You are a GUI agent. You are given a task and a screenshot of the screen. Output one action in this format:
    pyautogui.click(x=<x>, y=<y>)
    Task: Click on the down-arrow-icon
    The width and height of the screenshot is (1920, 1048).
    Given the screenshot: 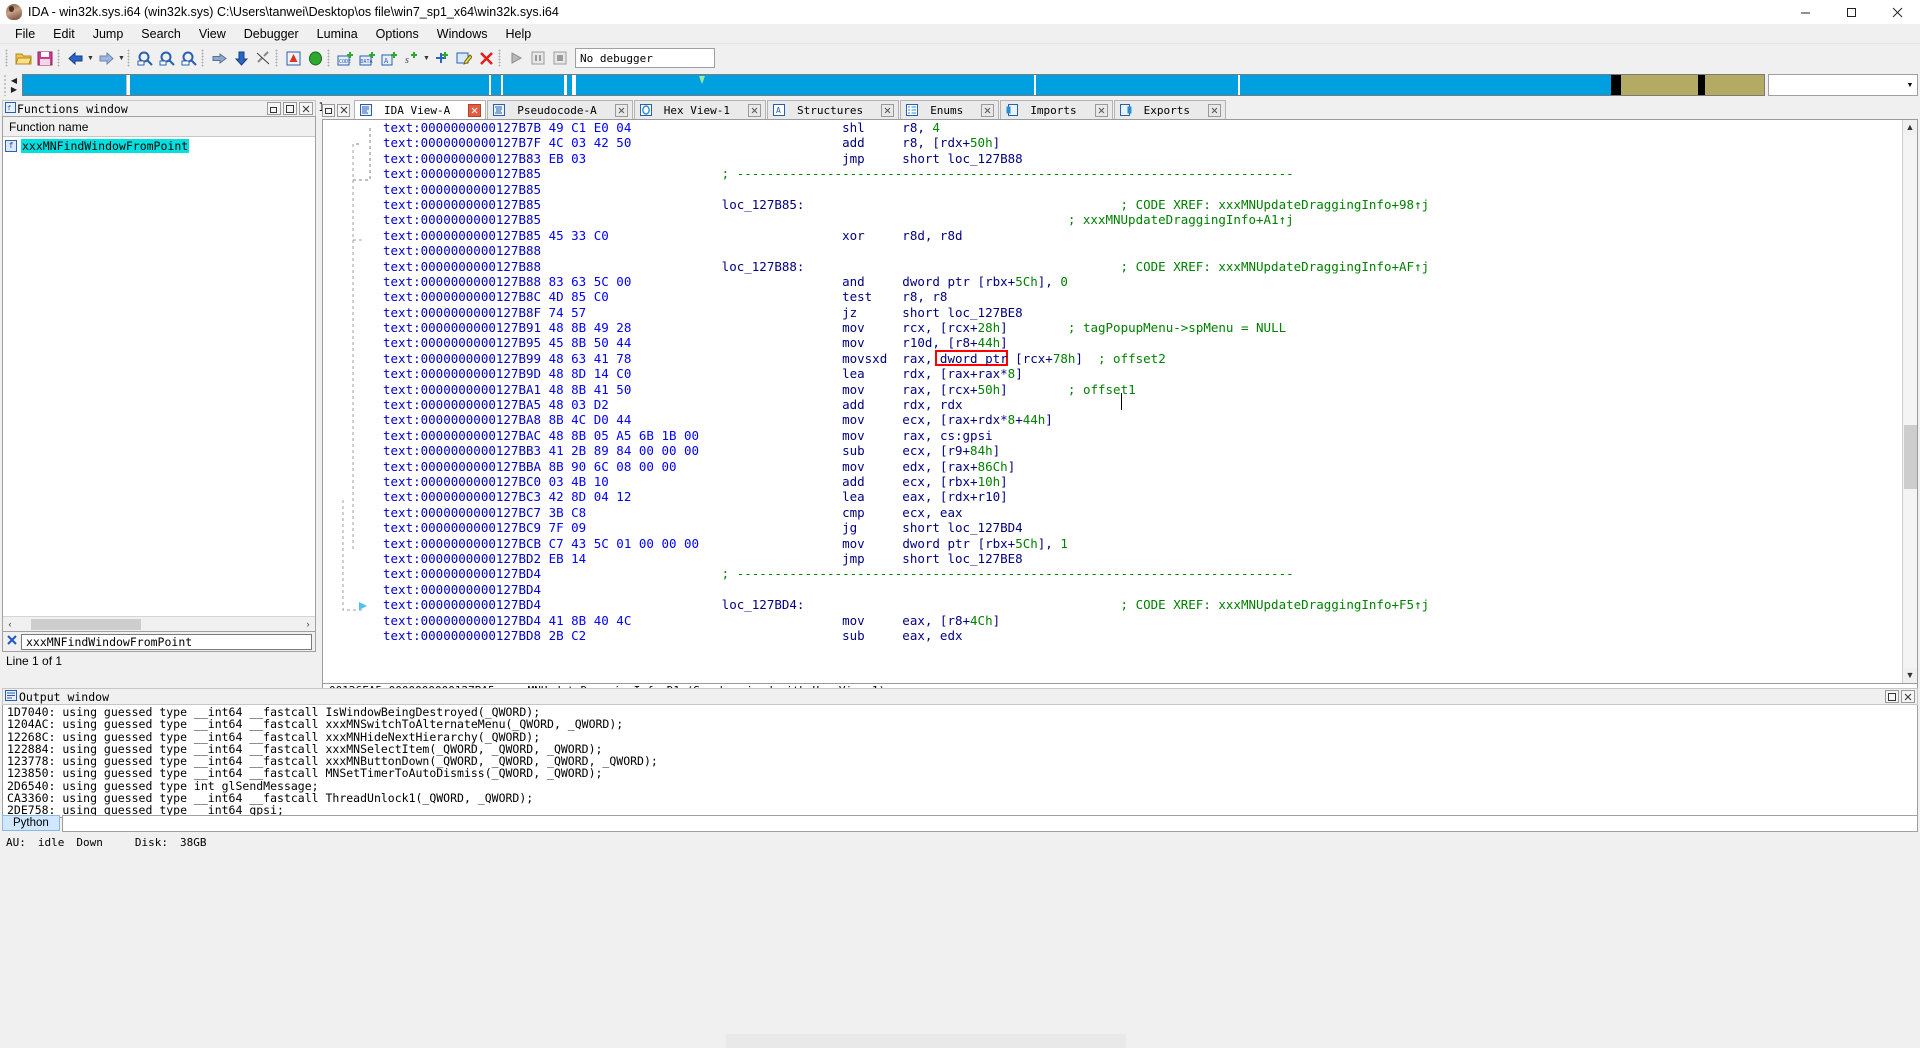 What is the action you would take?
    pyautogui.click(x=241, y=58)
    